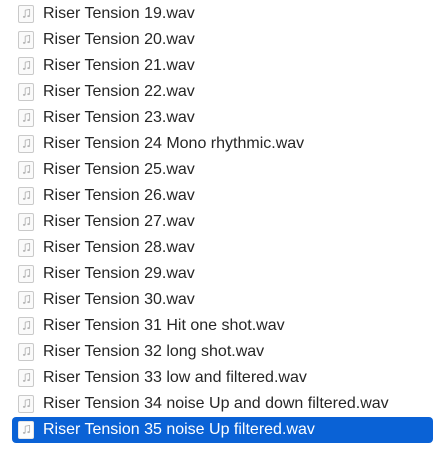  What do you see at coordinates (119, 221) in the screenshot?
I see `file-name: Riser Tension 27.wav` at bounding box center [119, 221].